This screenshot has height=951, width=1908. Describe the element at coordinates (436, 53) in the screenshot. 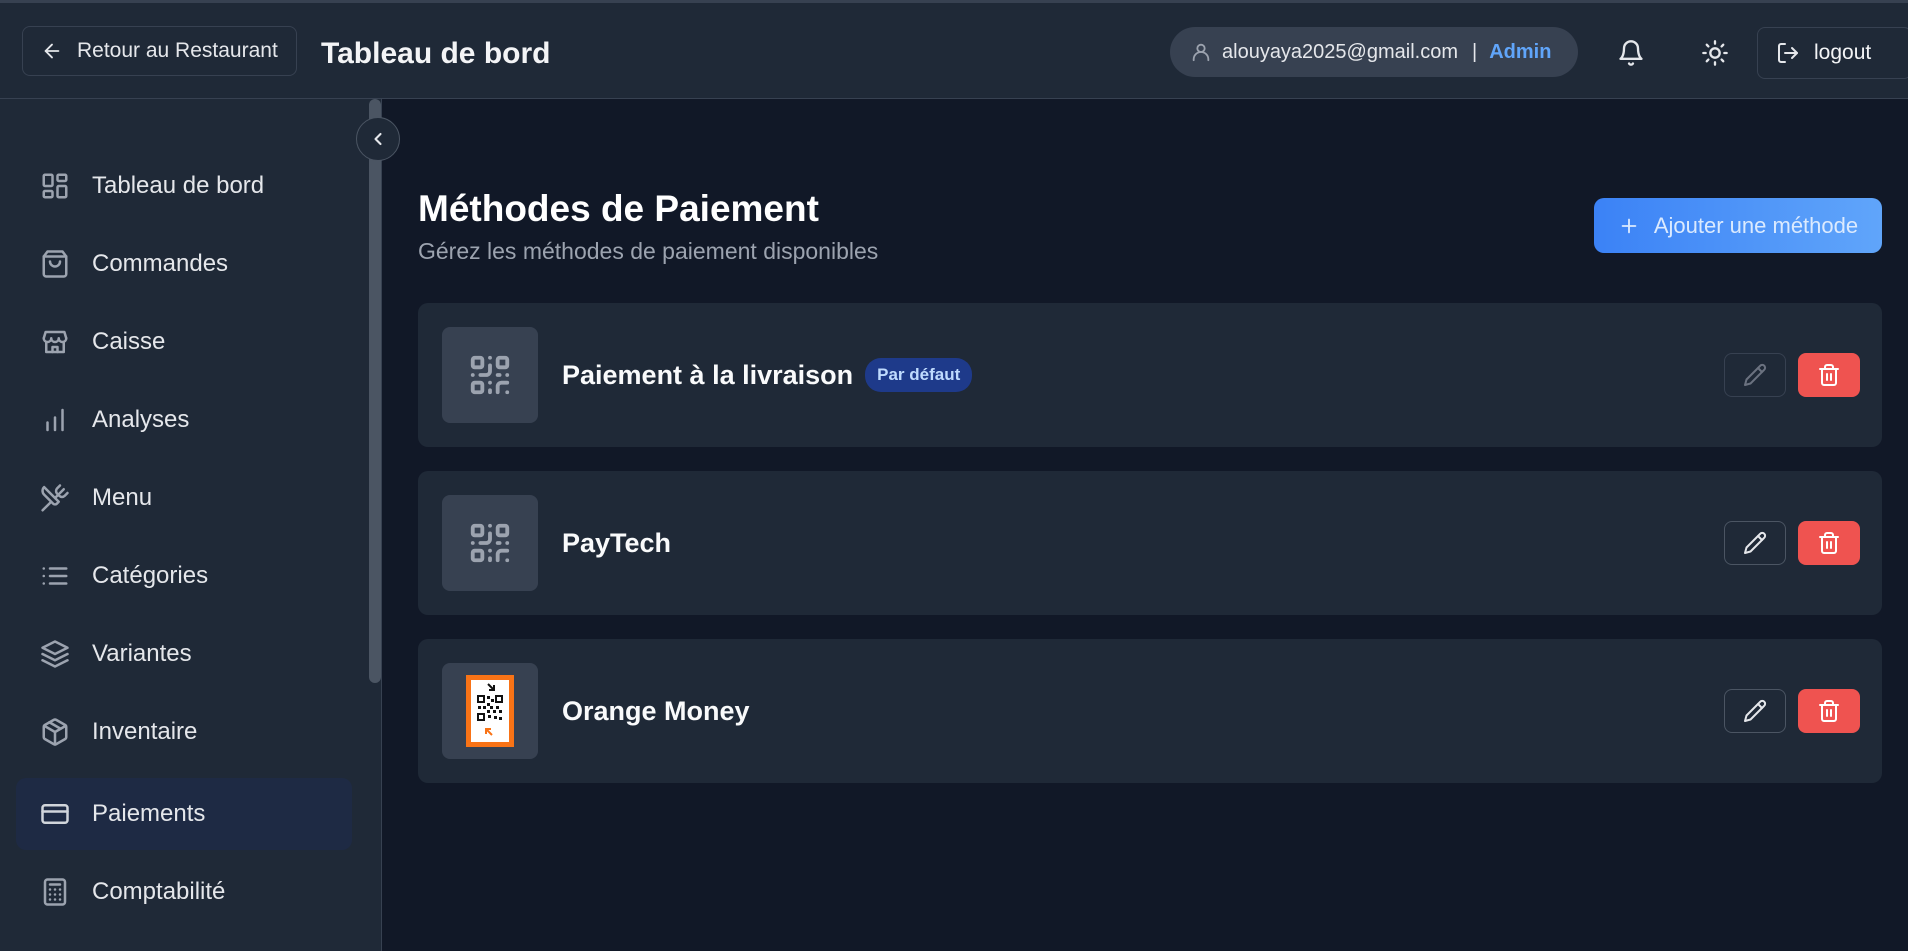

I see `page-title: Tableau de bord` at that location.